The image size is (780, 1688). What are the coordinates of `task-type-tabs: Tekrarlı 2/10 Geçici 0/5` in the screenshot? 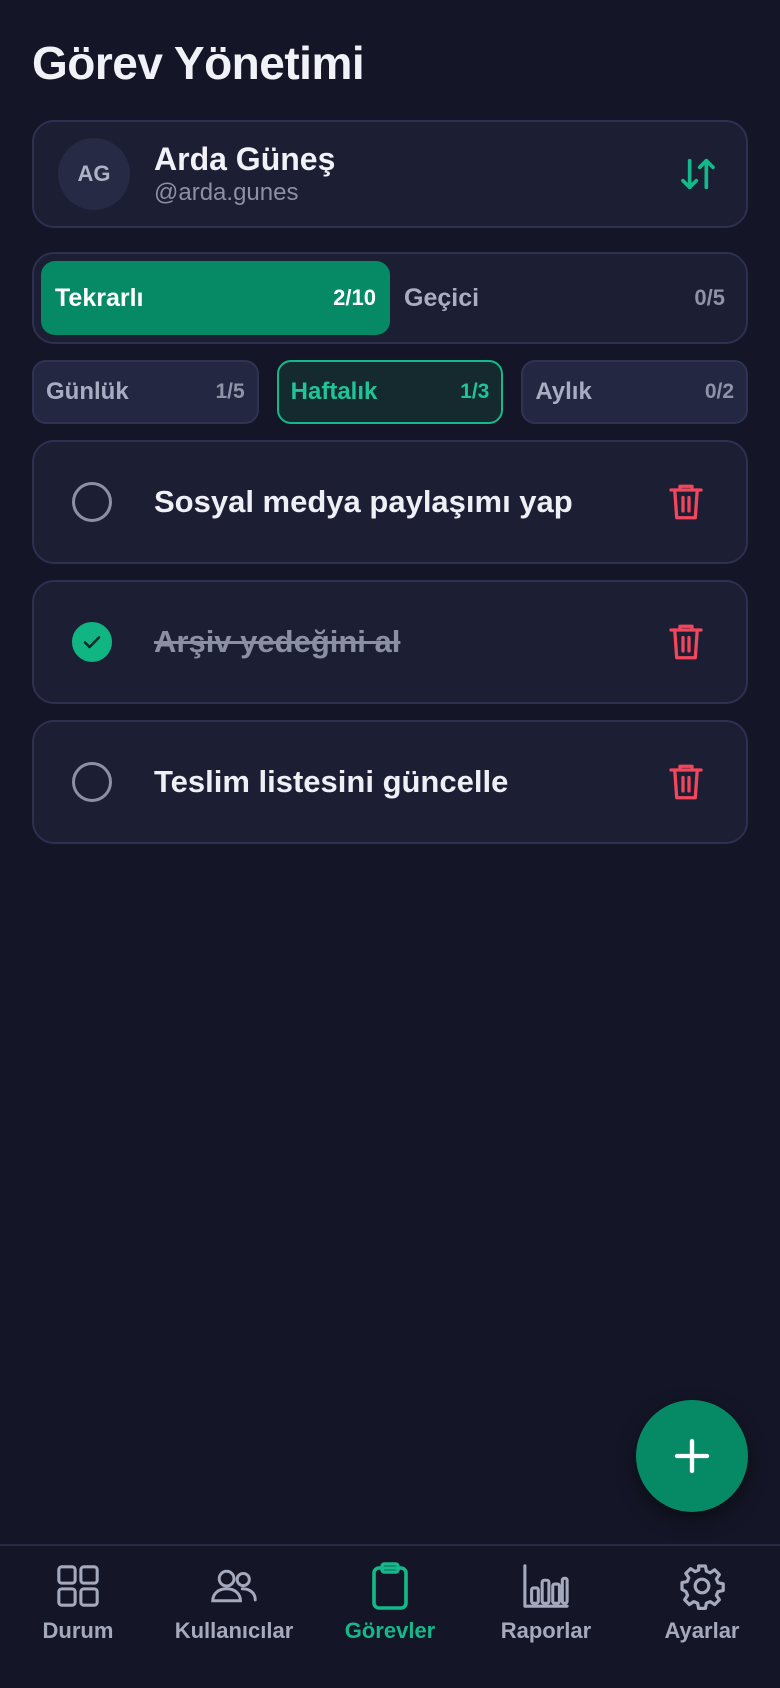 It's located at (390, 298).